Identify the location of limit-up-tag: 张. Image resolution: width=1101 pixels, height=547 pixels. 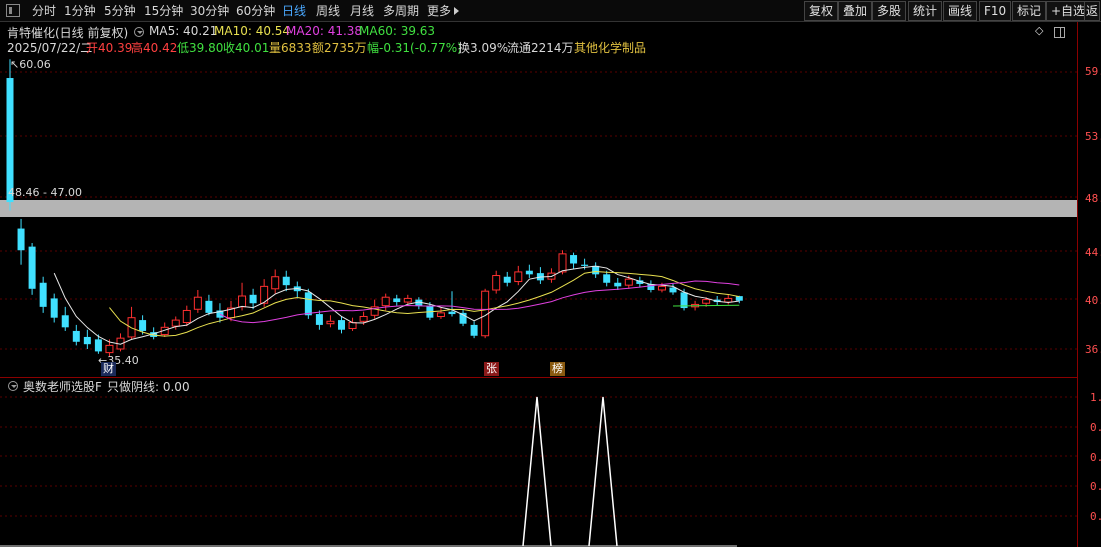
(491, 369).